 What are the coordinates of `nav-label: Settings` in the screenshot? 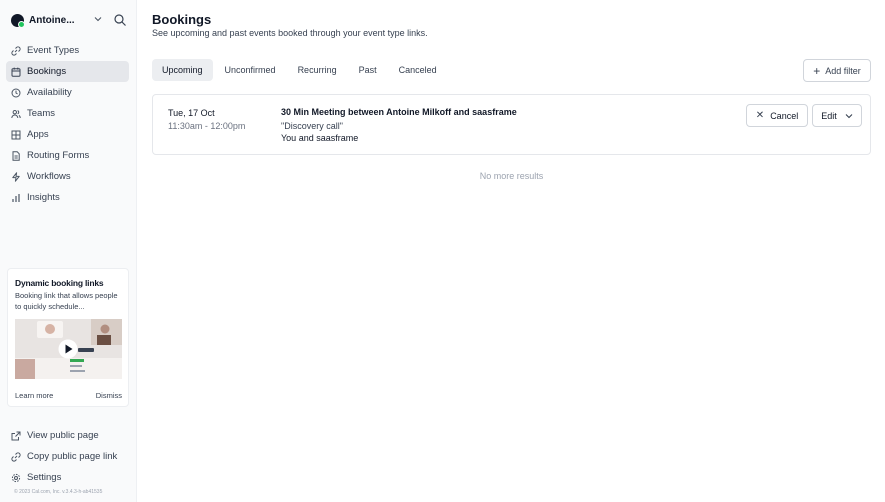 It's located at (44, 477).